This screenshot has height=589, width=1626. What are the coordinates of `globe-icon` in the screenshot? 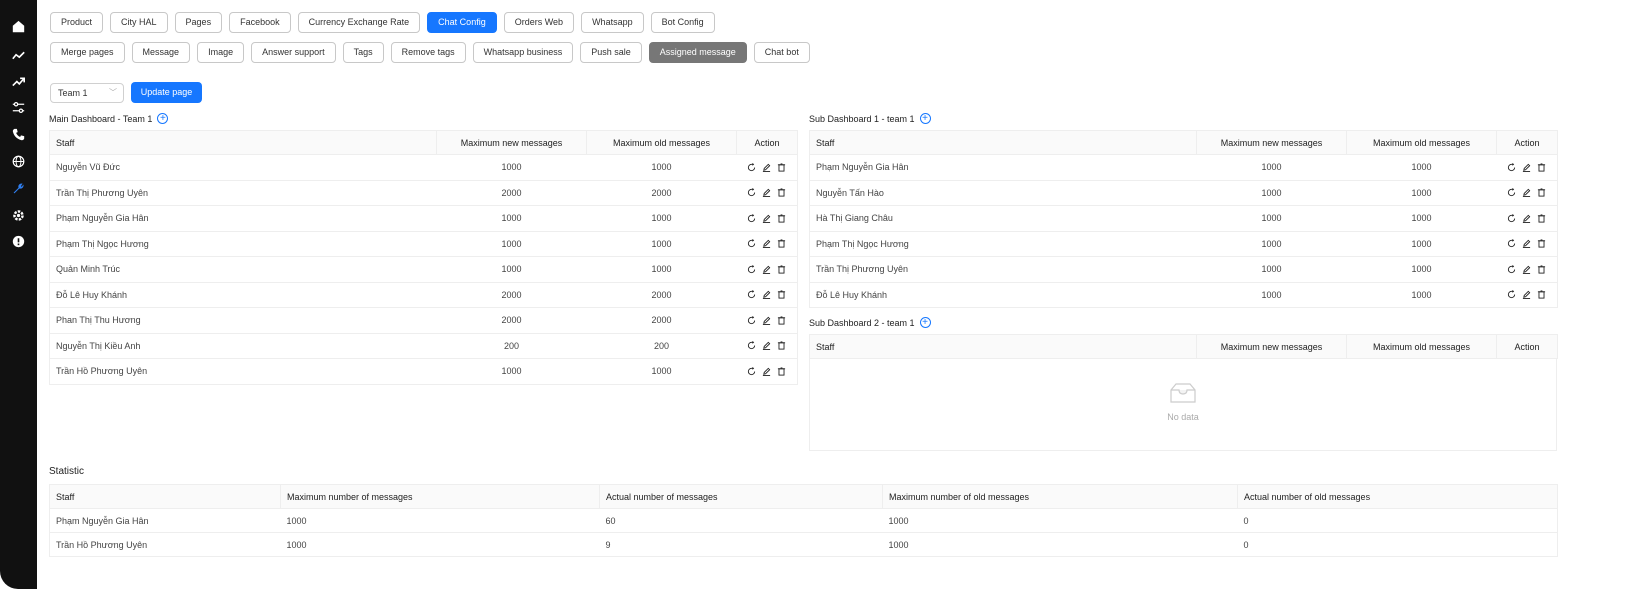 It's located at (18, 161).